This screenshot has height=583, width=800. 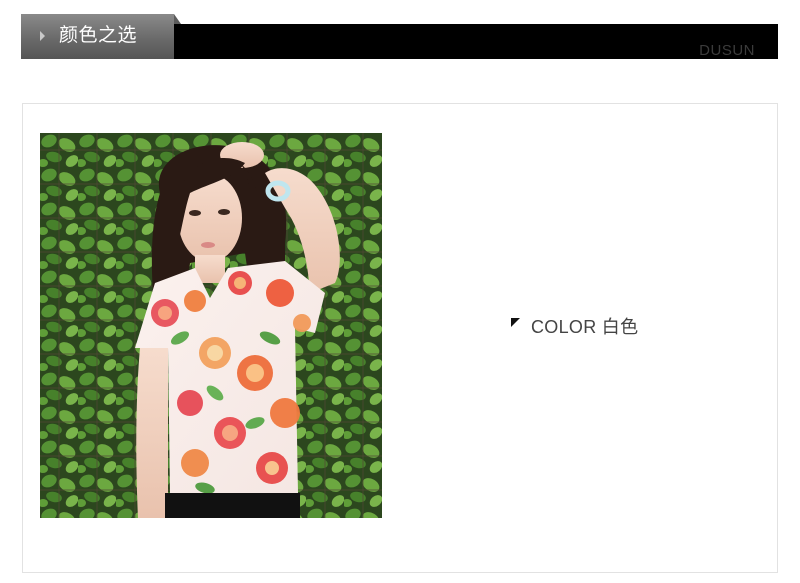 I want to click on corner-triangle-icon, so click(x=515, y=322).